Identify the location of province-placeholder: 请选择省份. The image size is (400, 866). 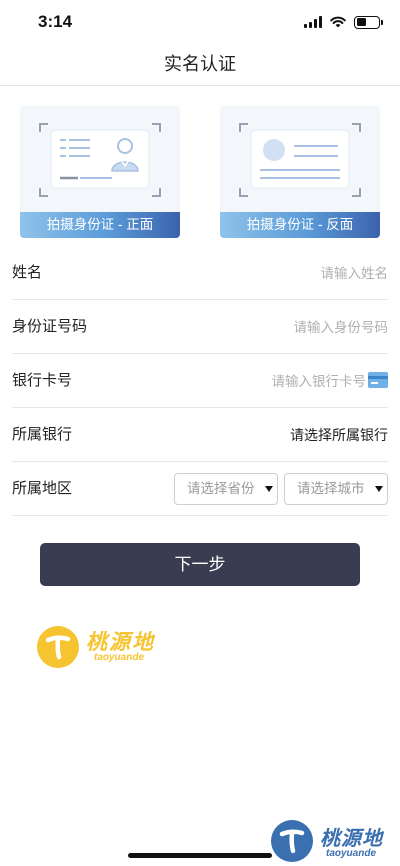
(221, 488).